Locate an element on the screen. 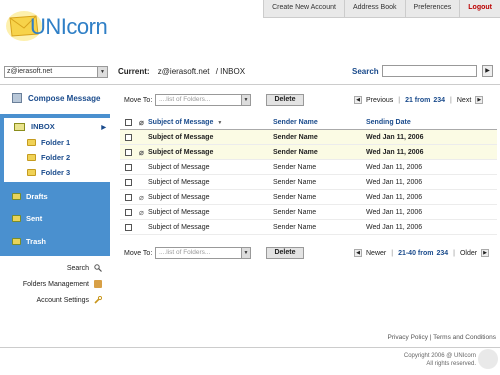 This screenshot has width=500, height=375. sidebar-item-label: Folder 2 is located at coordinates (56, 157).